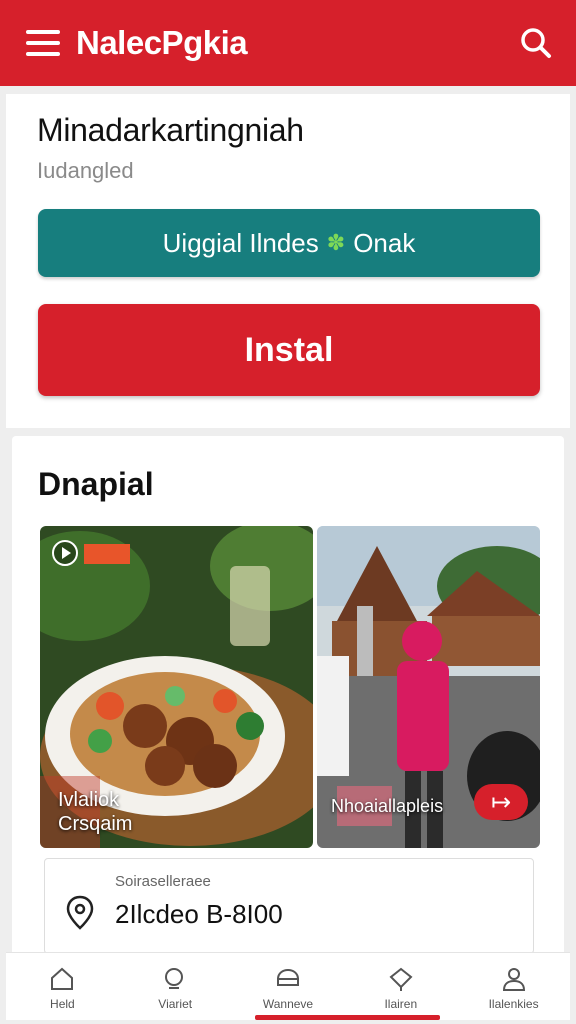 The height and width of the screenshot is (1024, 576). What do you see at coordinates (287, 977) in the screenshot?
I see `bag-icon` at bounding box center [287, 977].